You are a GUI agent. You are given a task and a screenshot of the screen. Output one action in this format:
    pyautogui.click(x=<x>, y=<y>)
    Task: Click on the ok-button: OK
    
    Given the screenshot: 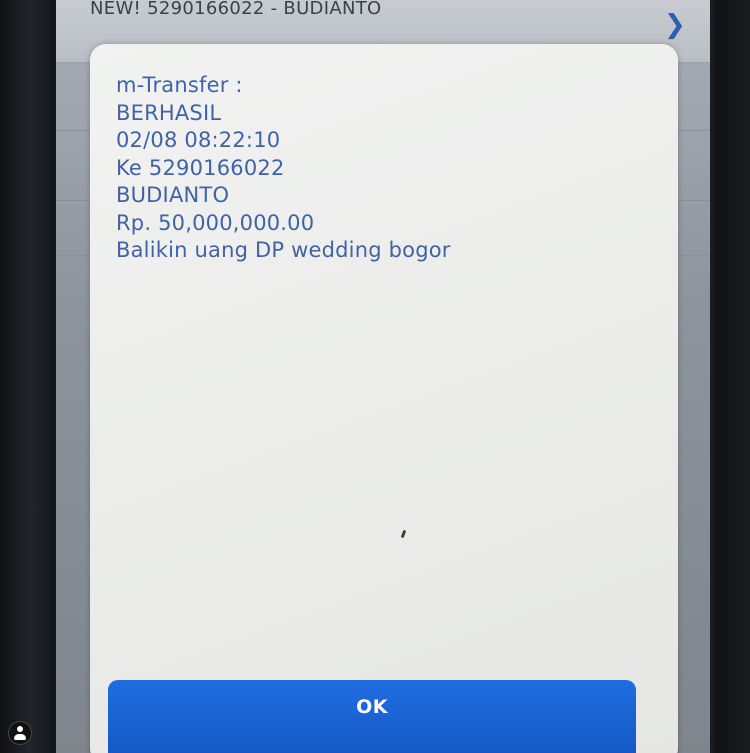 What is the action you would take?
    pyautogui.click(x=372, y=716)
    